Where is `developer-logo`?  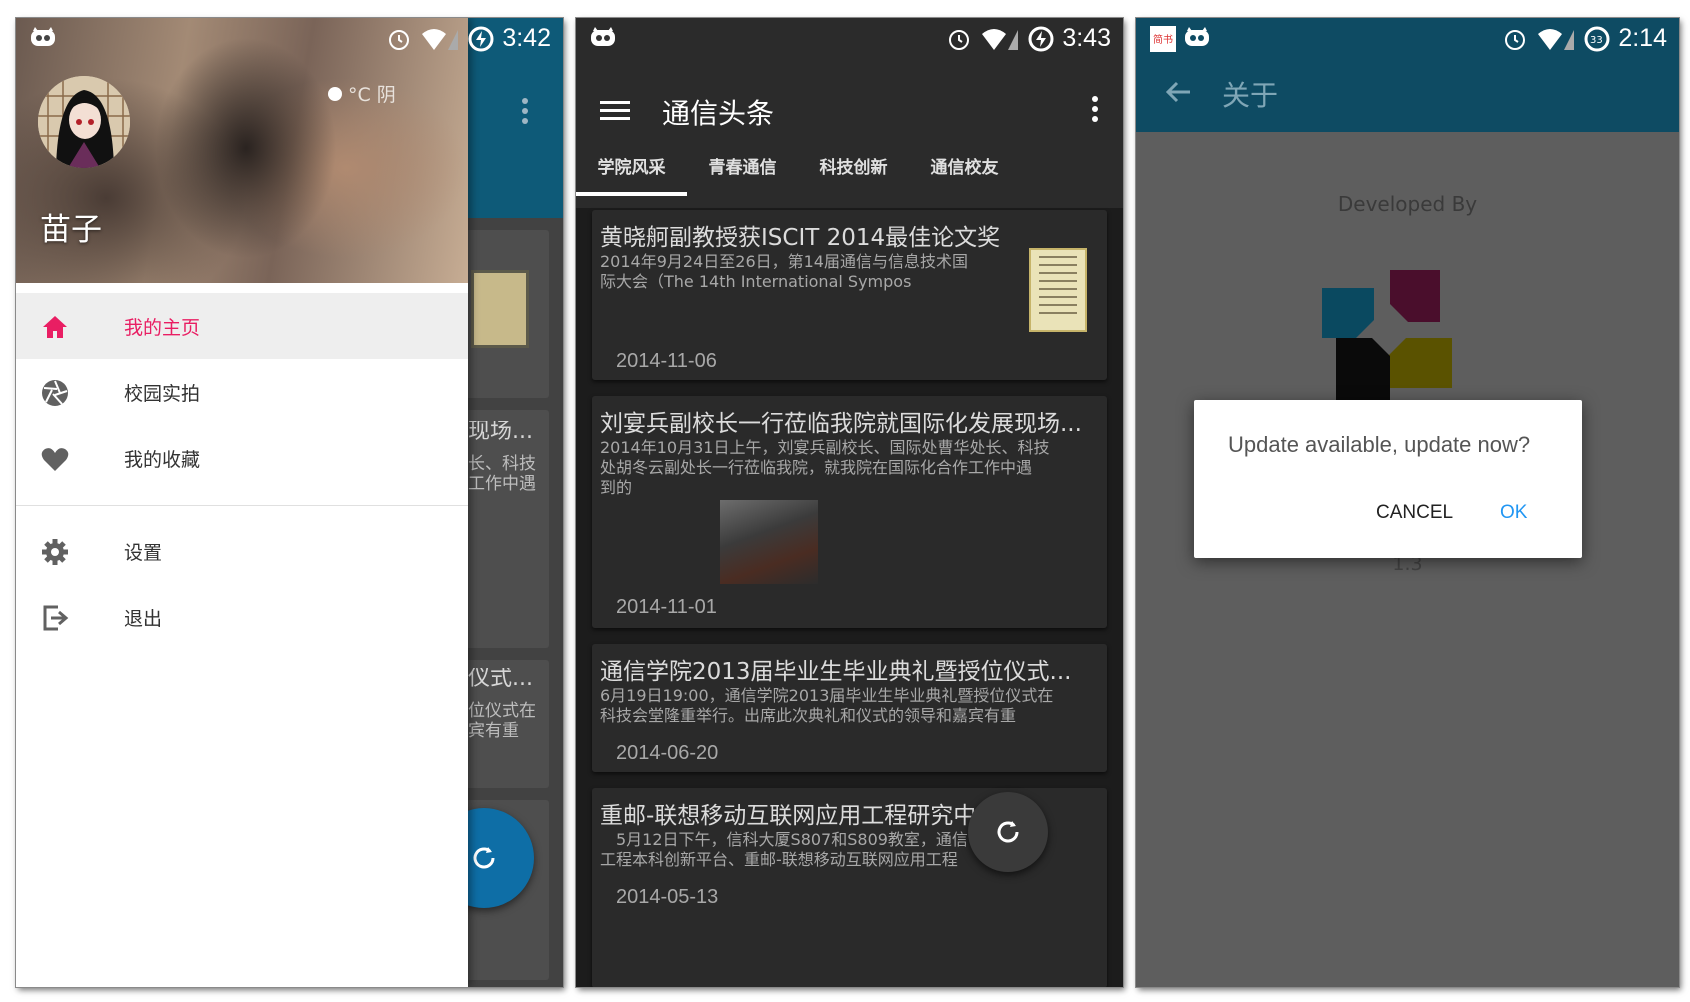
developer-logo is located at coordinates (1387, 338).